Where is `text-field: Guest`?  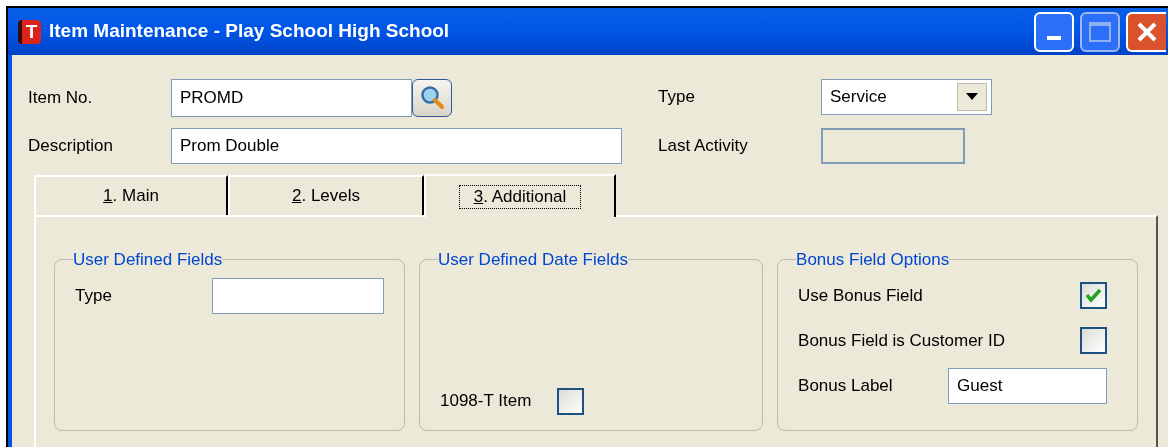 text-field: Guest is located at coordinates (1028, 385).